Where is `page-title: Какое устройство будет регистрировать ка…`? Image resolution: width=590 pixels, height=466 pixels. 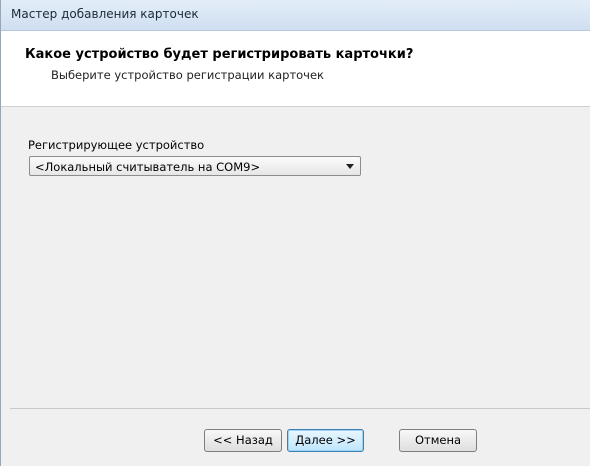
page-title: Какое устройство будет регистрировать ка… is located at coordinates (219, 54).